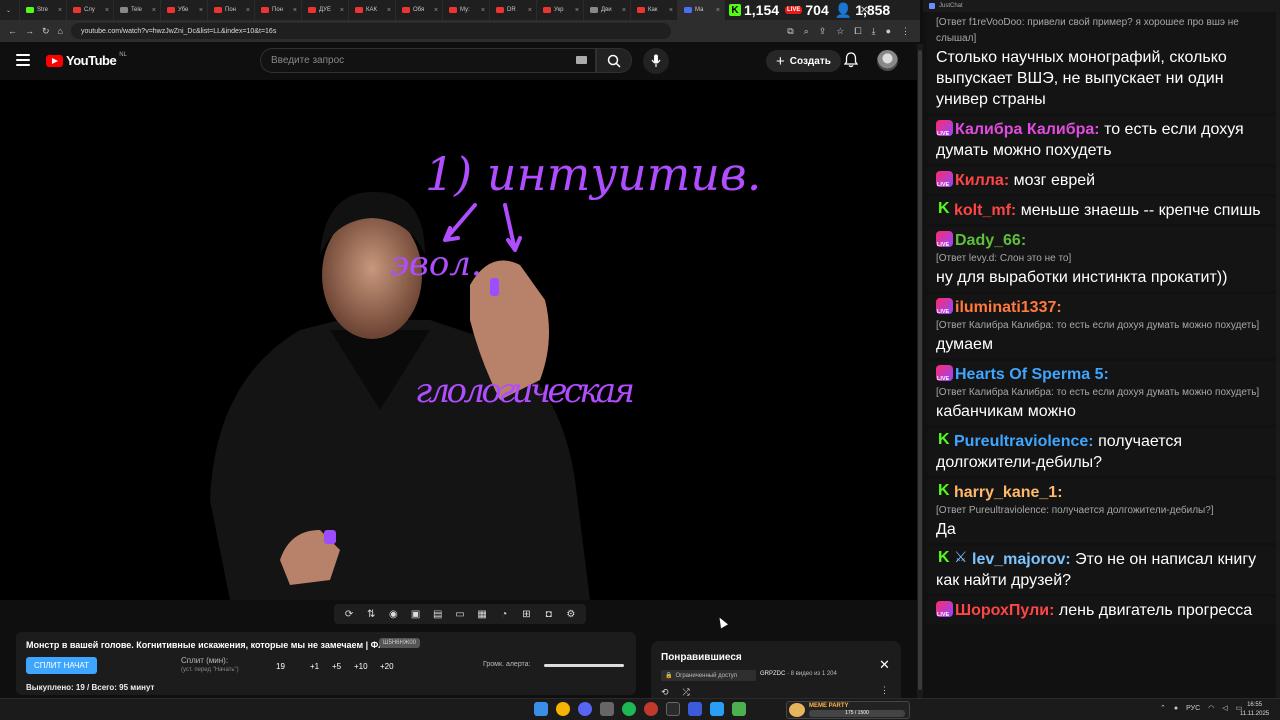 The image size is (1280, 720). I want to click on increment-1-button: +1, so click(314, 666).